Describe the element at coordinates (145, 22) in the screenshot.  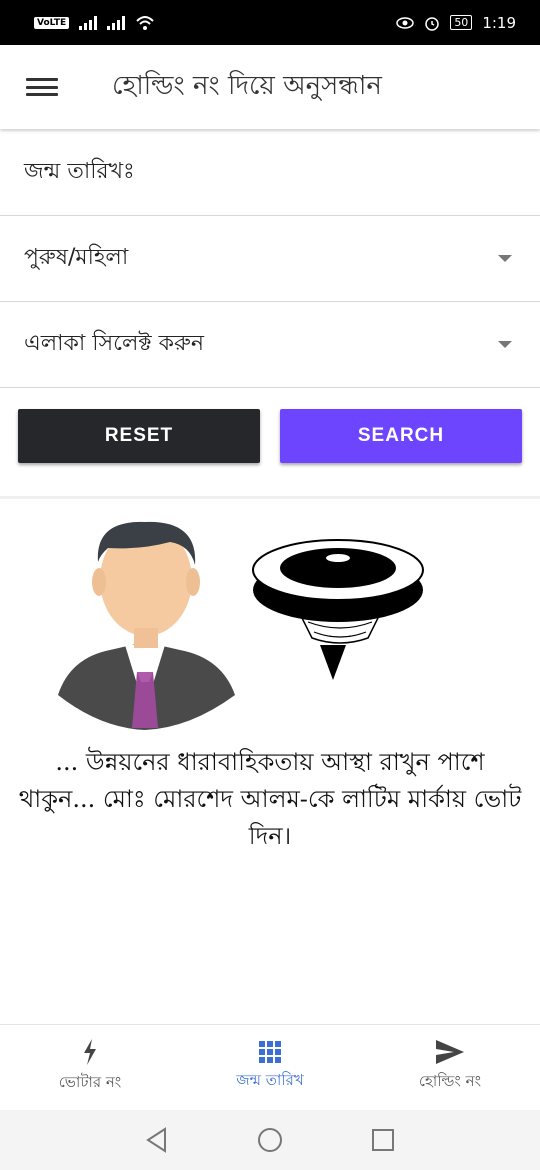
I see `wifi-icon` at that location.